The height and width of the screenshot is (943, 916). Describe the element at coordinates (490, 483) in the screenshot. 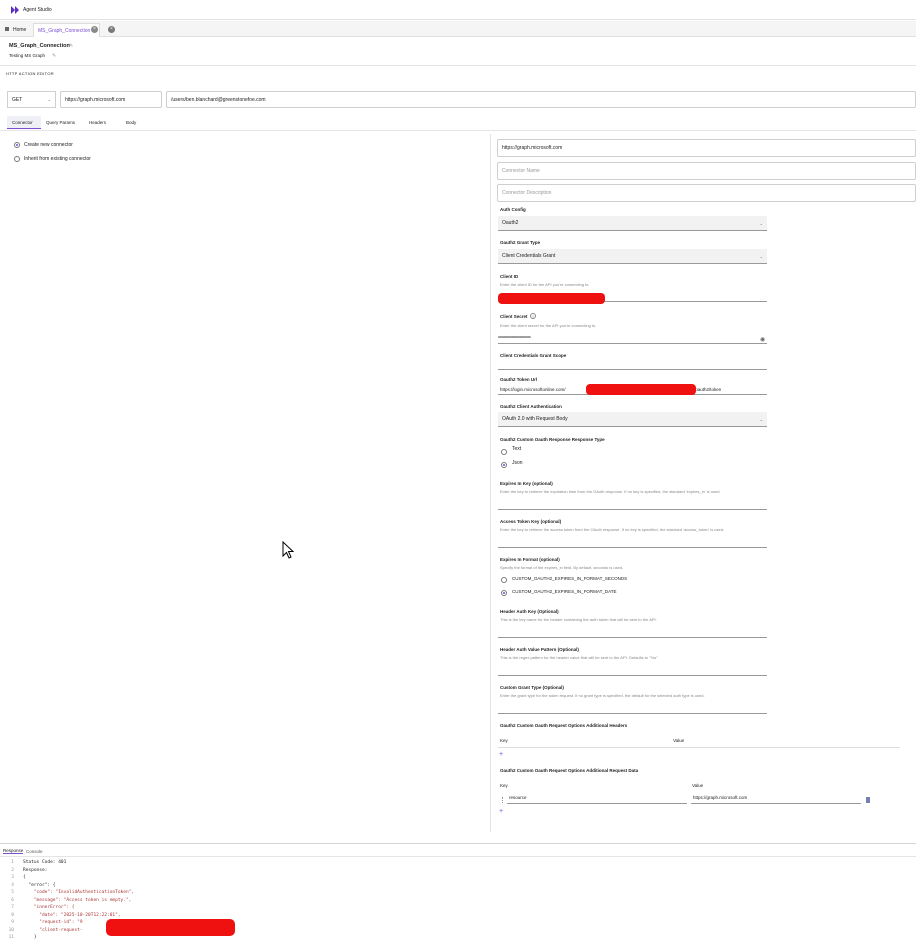

I see `panel-divider` at that location.